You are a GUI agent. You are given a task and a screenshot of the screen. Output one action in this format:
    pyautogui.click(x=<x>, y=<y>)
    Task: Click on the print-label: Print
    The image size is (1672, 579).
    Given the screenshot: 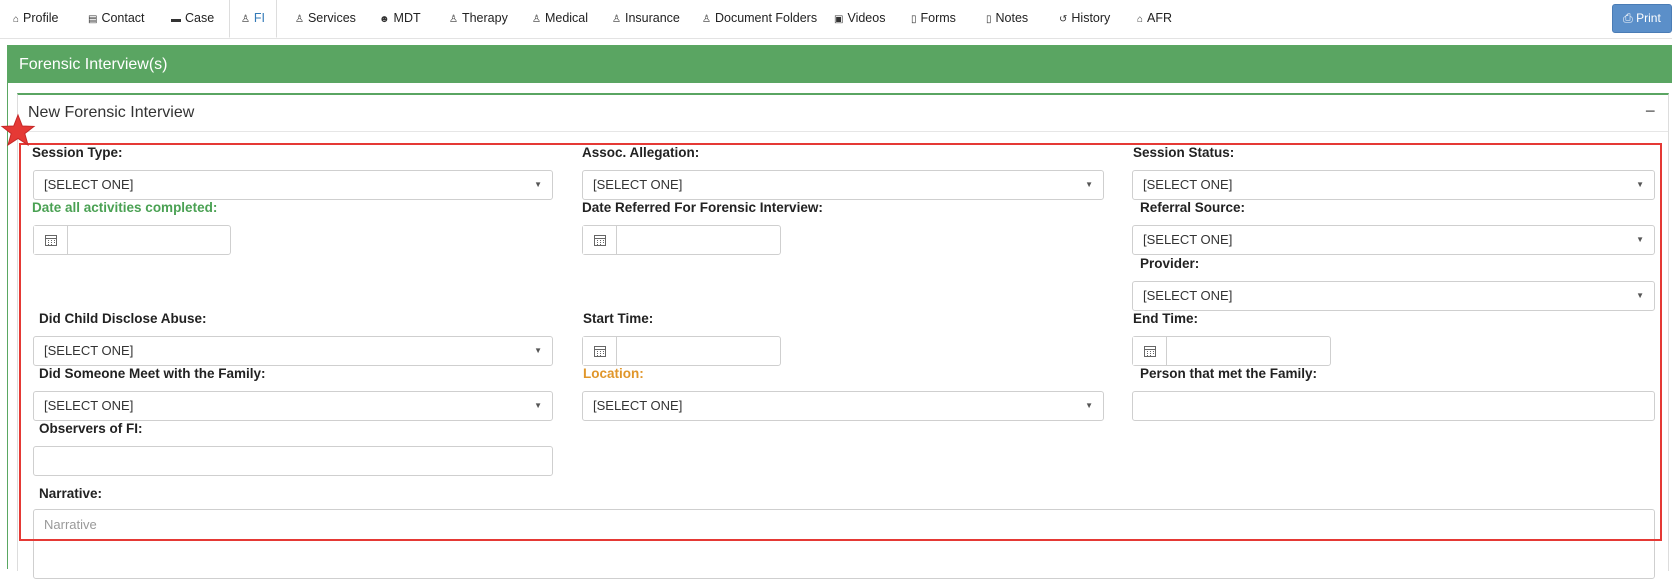 What is the action you would take?
    pyautogui.click(x=1648, y=18)
    